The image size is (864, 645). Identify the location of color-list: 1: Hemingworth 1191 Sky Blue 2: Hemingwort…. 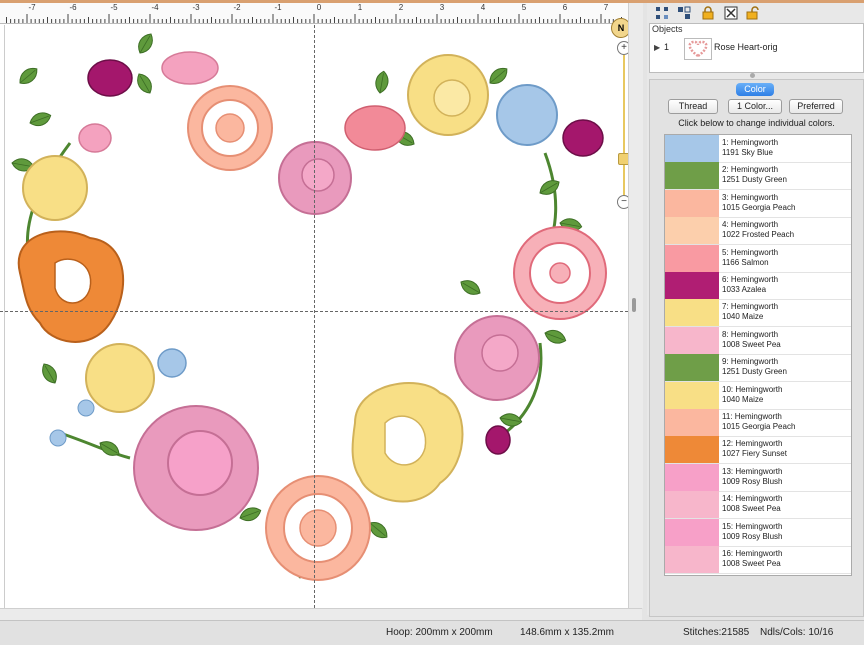
(758, 355).